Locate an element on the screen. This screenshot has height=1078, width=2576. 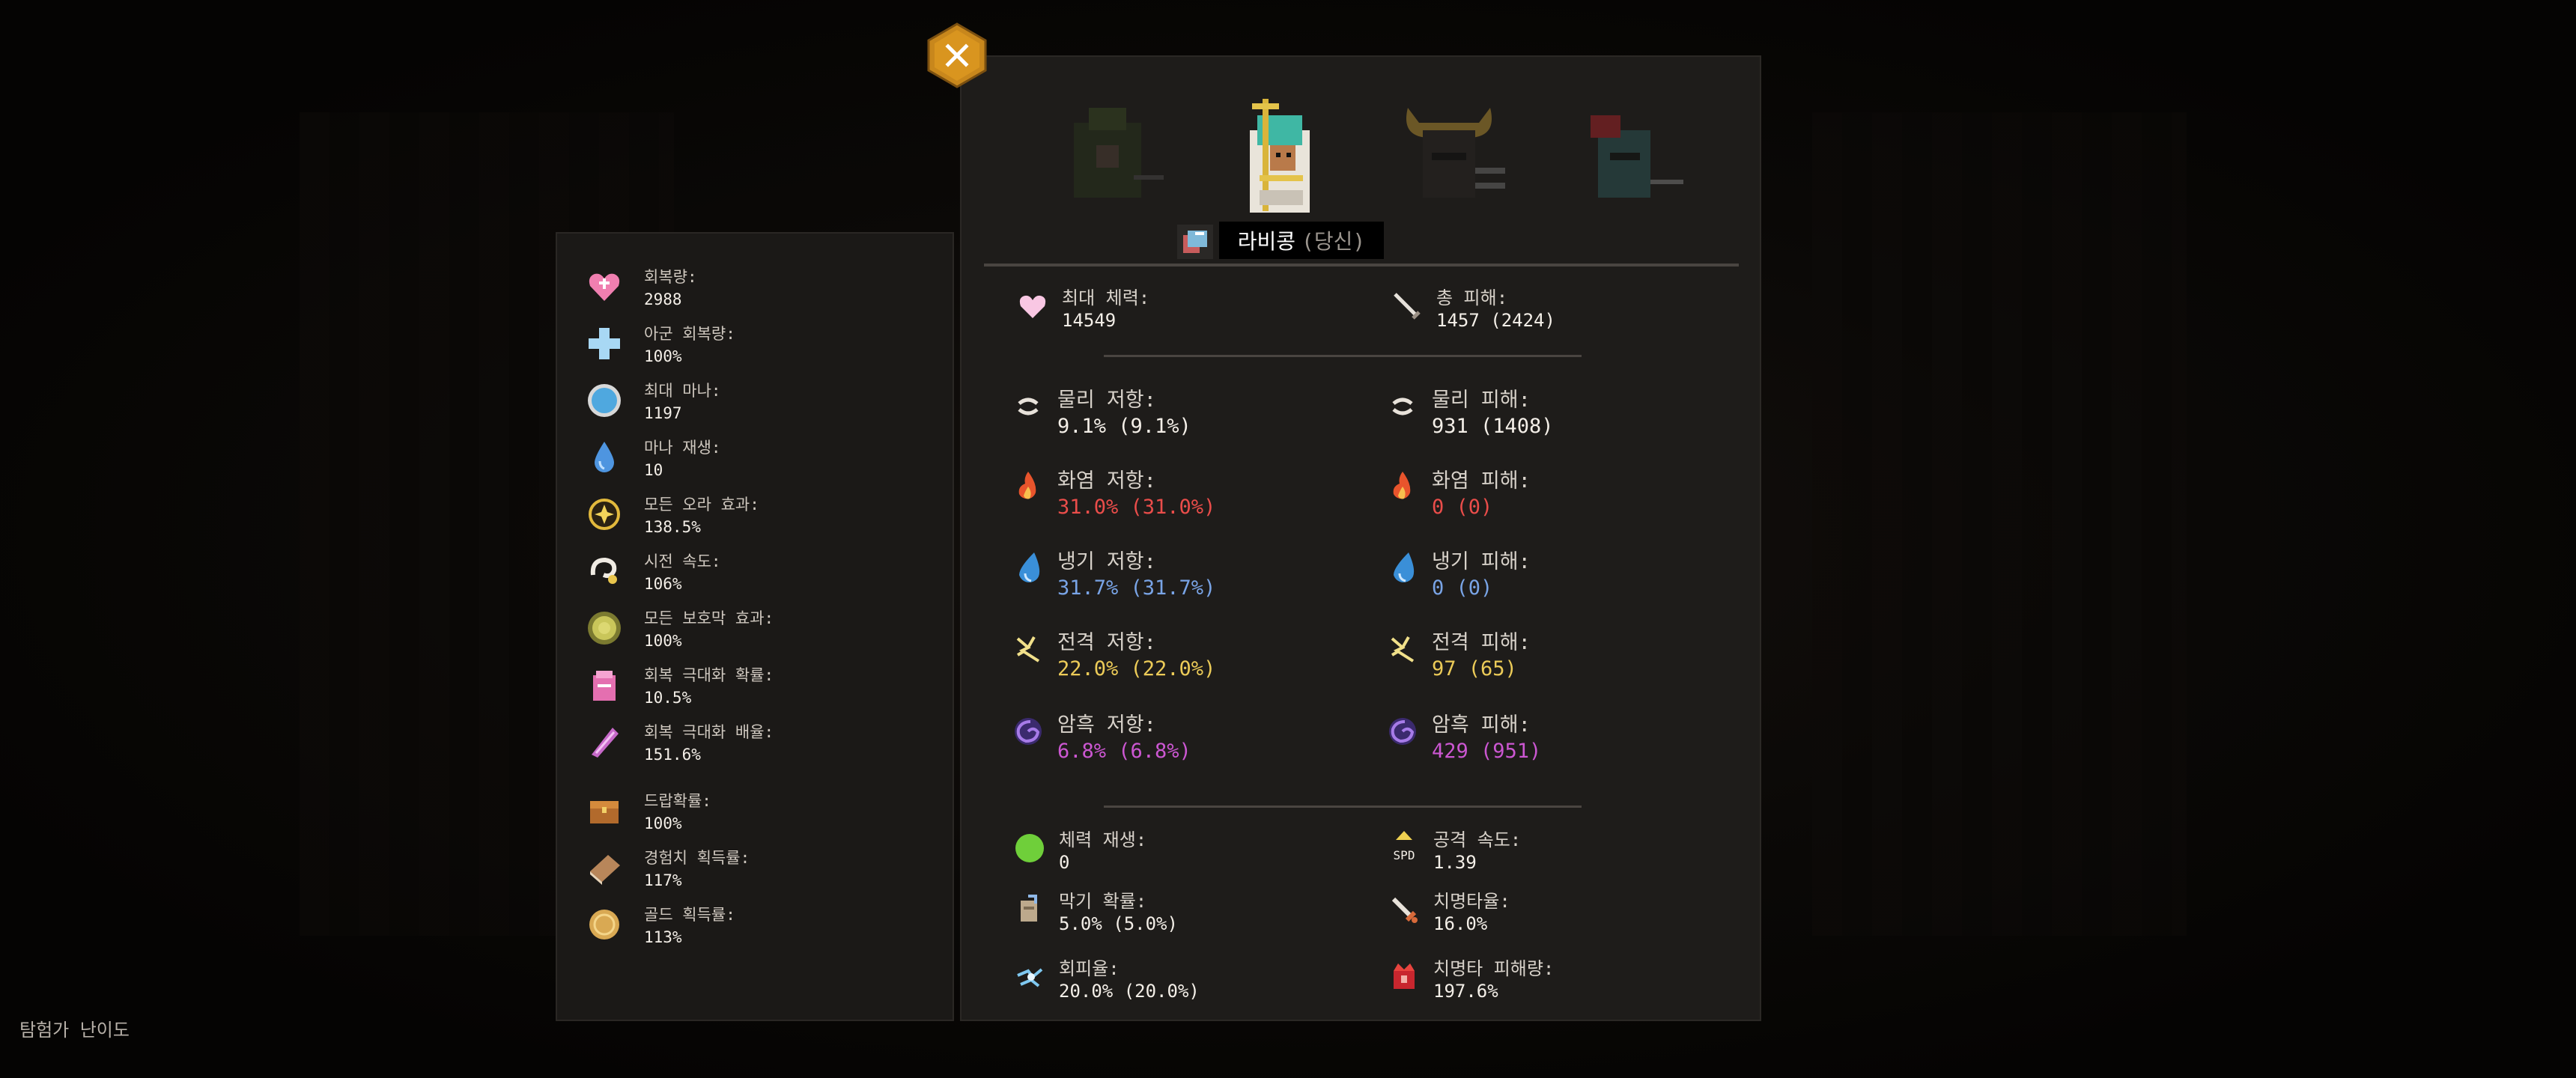
stat-value: 10.5% is located at coordinates (668, 698).